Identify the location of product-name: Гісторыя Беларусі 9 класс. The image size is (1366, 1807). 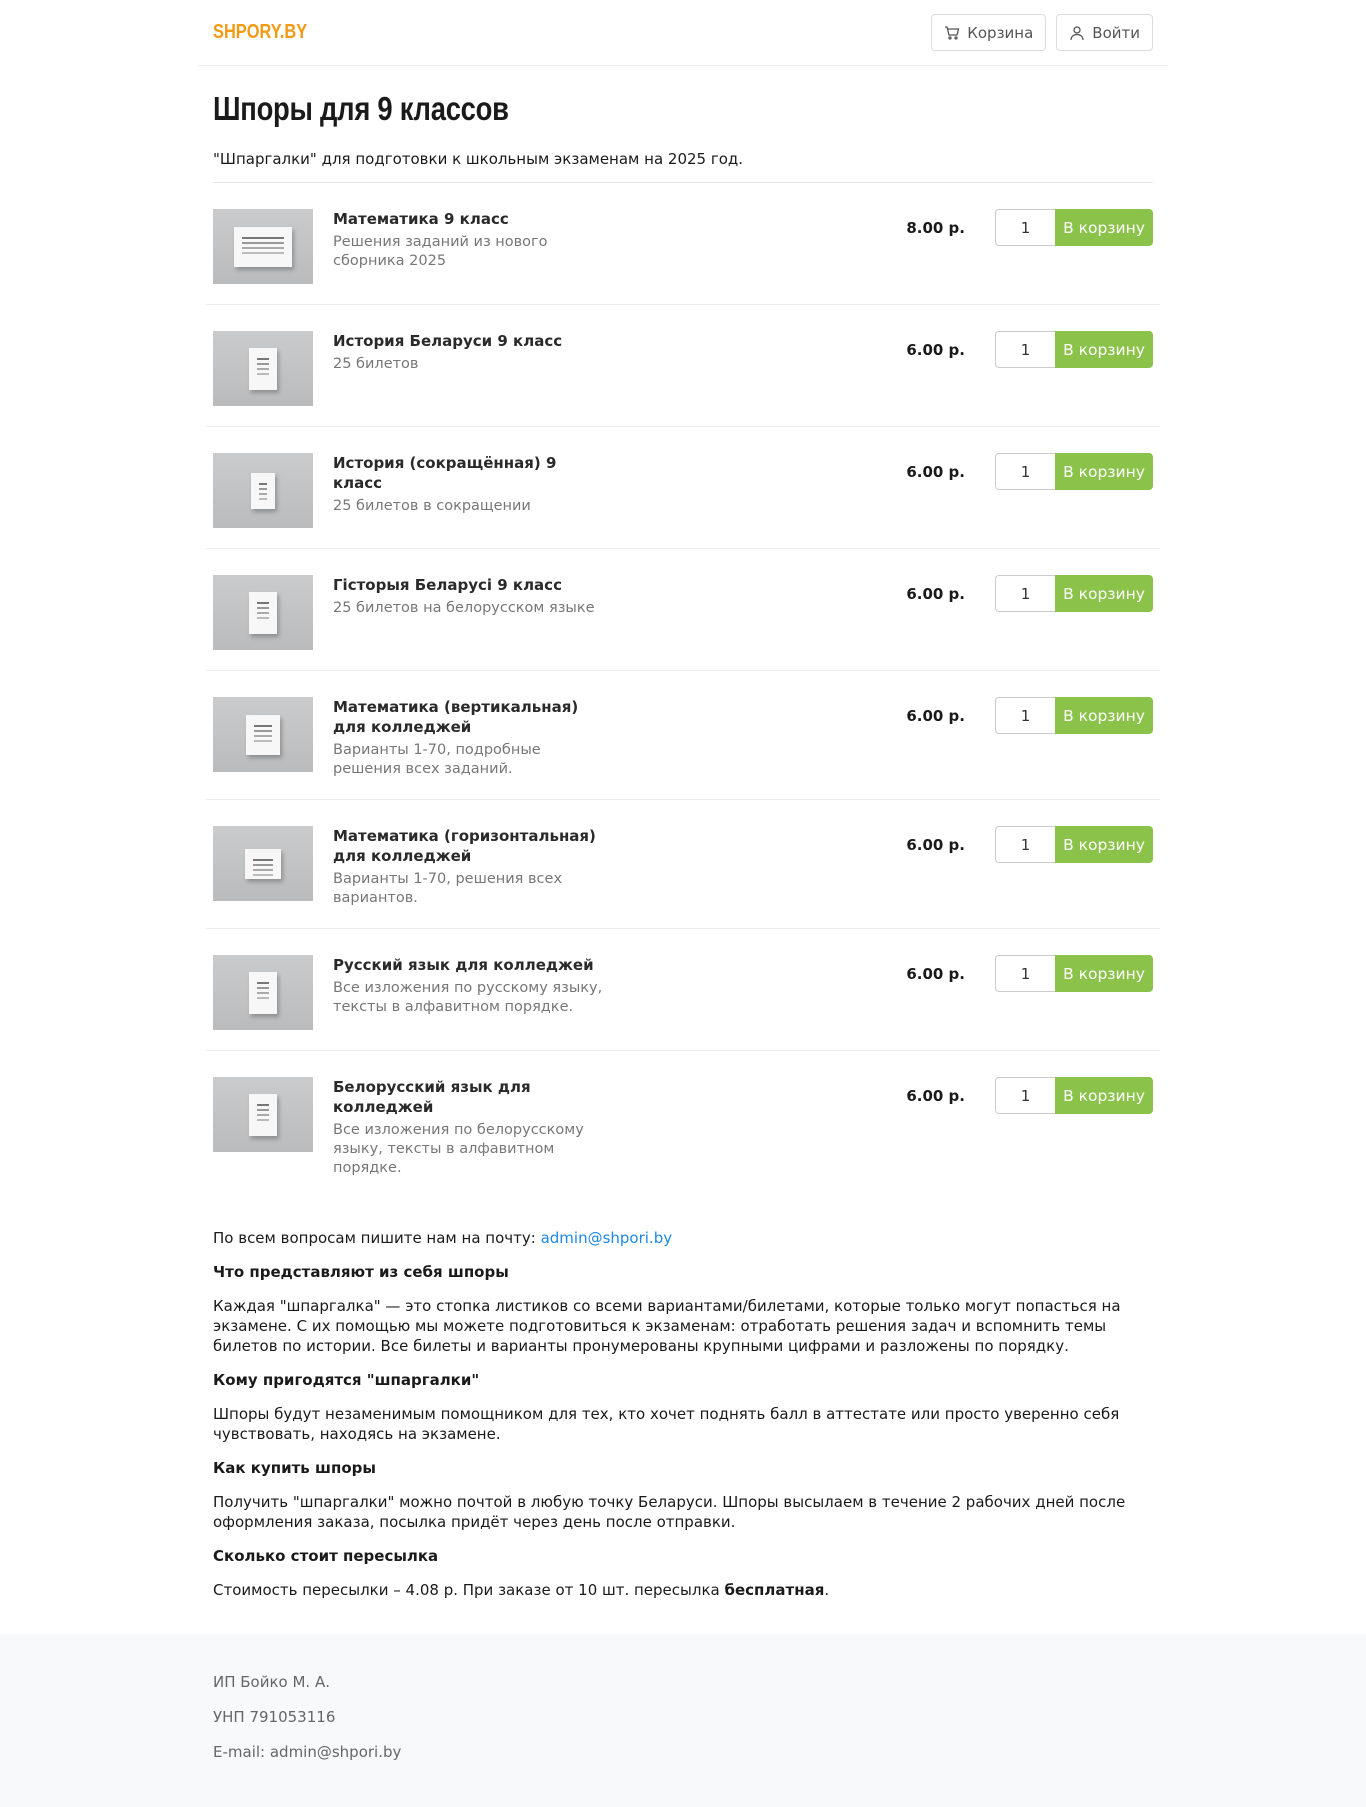
(468, 585).